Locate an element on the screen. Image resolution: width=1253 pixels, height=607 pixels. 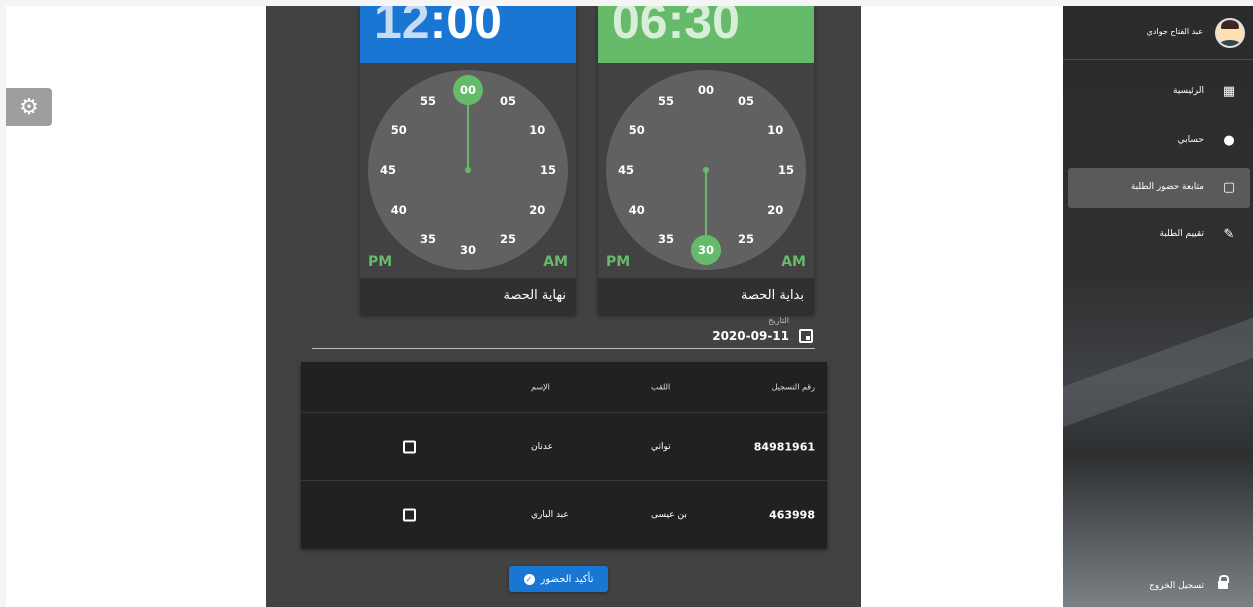
end-dial-number: 35 is located at coordinates (428, 239).